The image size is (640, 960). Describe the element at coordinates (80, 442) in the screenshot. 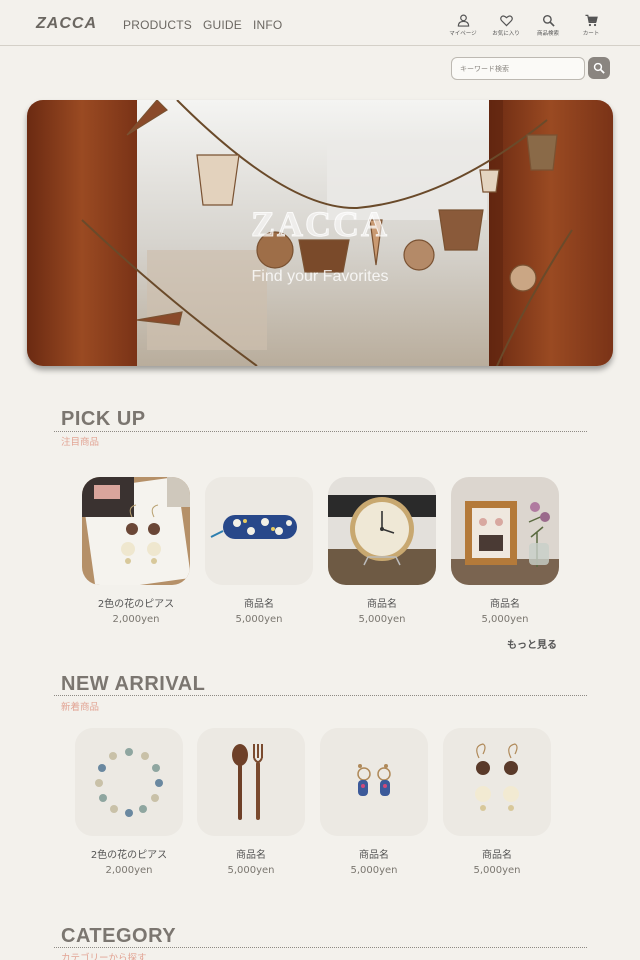

I see `pickup-subheading: 注目商品` at that location.